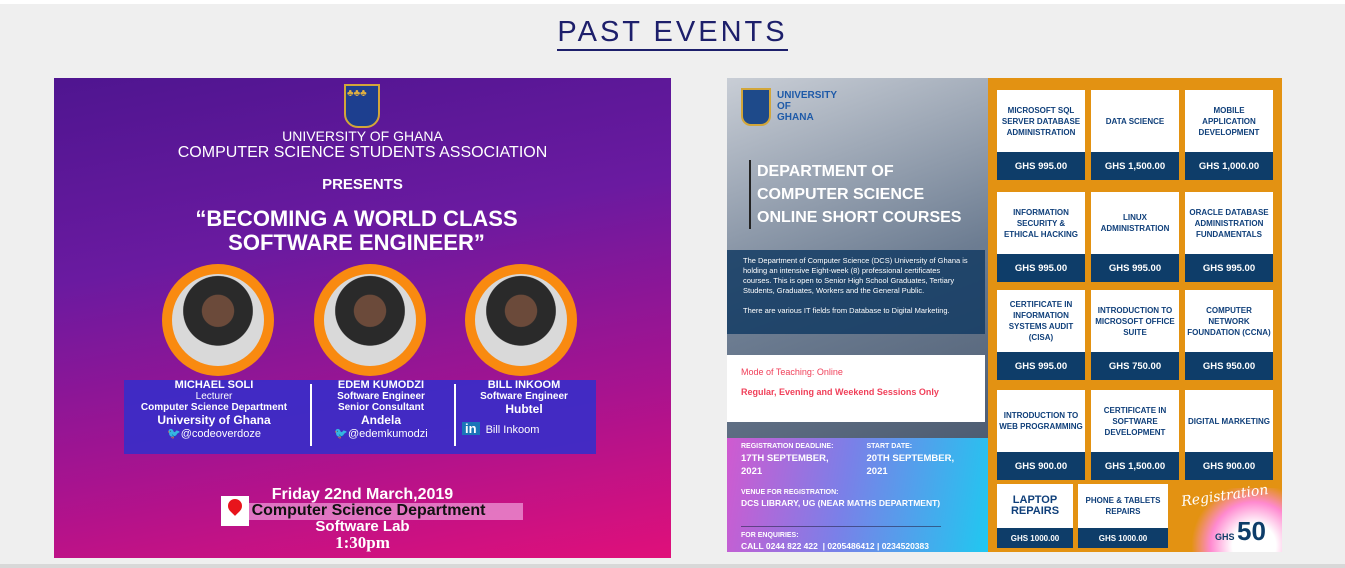  I want to click on teaching-mode: Mode of Teaching: Online, so click(792, 372).